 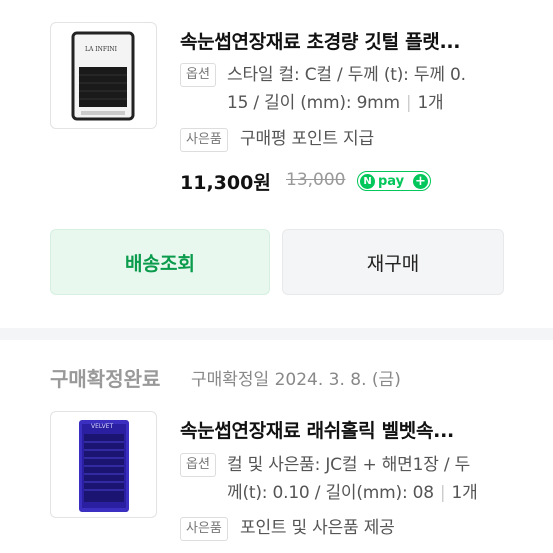 I want to click on lash-tray-image, so click(x=103, y=76).